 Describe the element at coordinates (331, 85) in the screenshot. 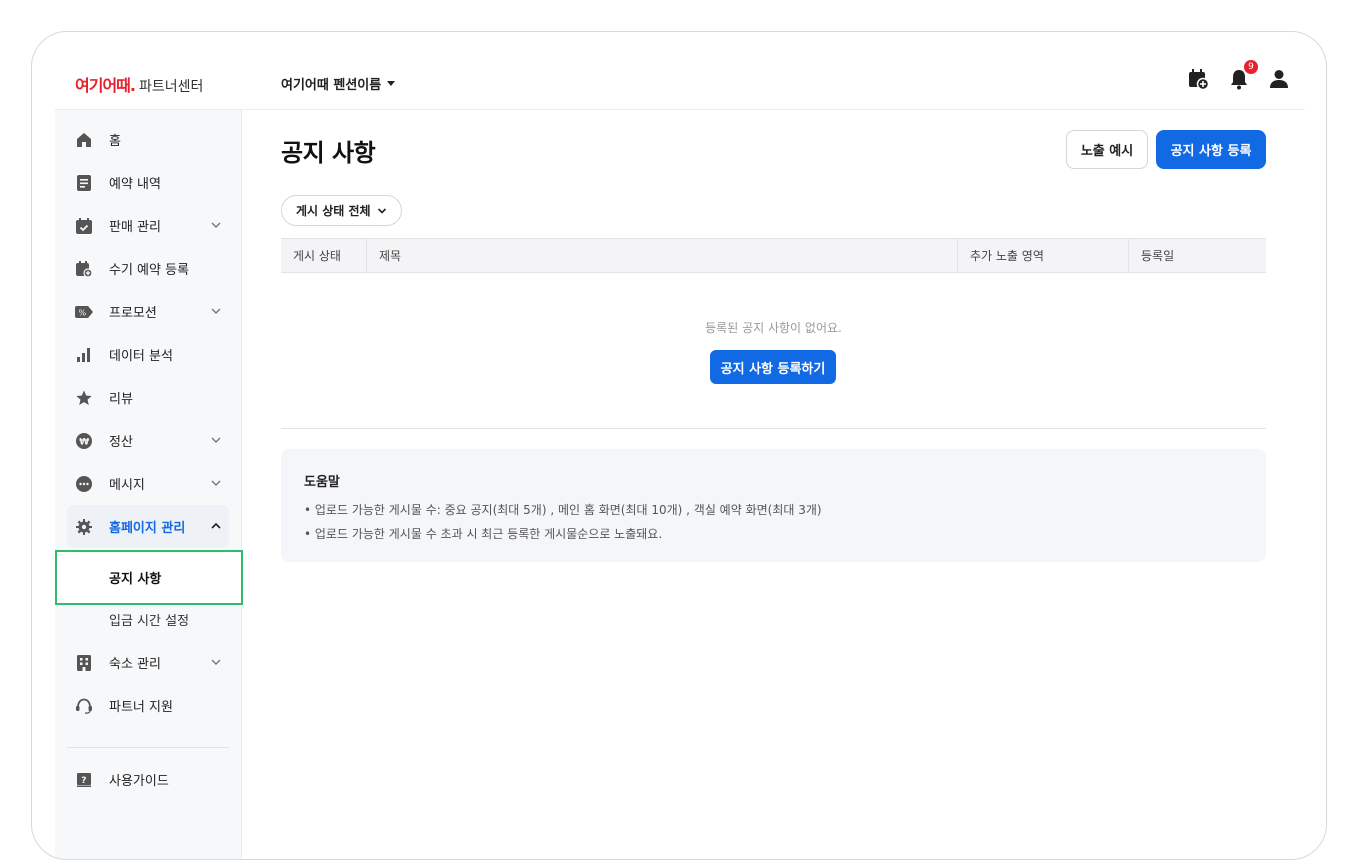

I see `property-name: 여기어때 펜션이름` at that location.